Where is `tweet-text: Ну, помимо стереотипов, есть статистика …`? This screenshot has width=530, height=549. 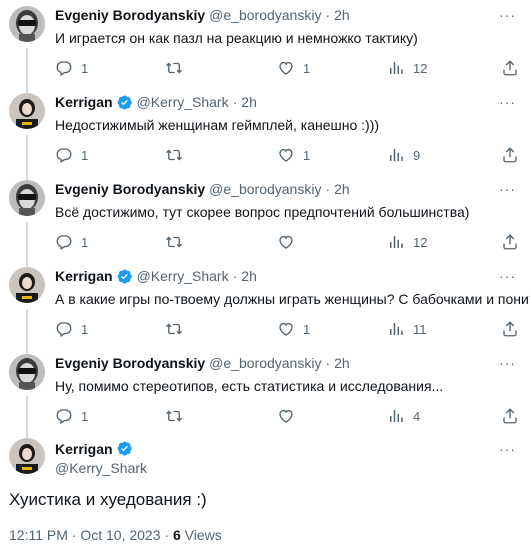
tweet-text: Ну, помимо стереотипов, есть статистика … is located at coordinates (249, 386).